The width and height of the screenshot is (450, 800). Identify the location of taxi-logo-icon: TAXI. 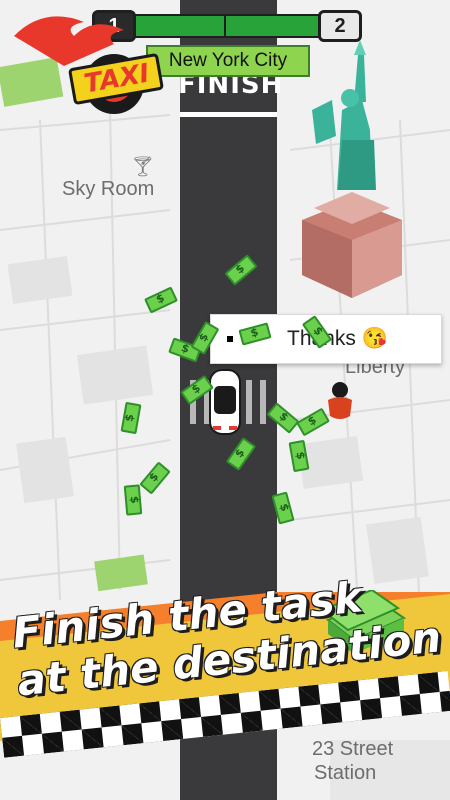
(84, 61).